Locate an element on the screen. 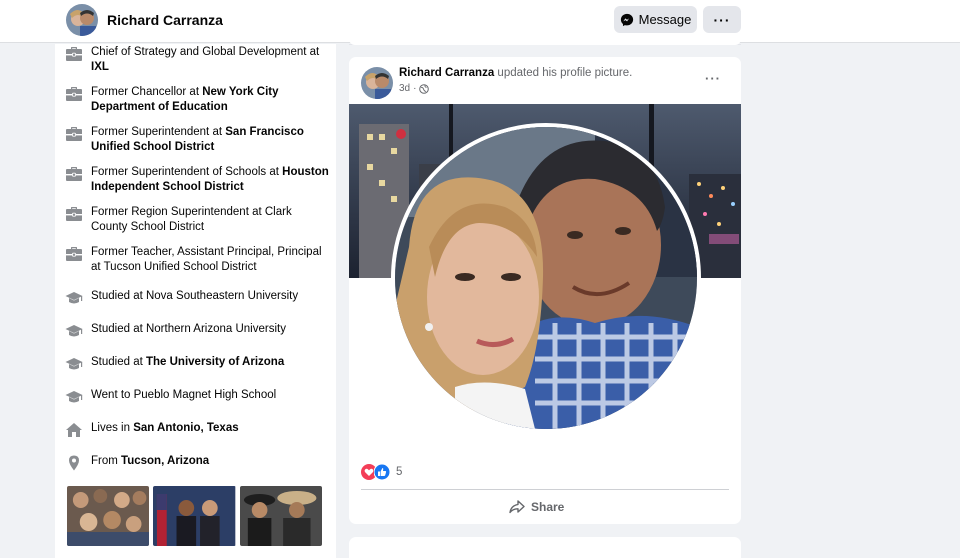 This screenshot has width=960, height=558. messenger-icon is located at coordinates (626, 19).